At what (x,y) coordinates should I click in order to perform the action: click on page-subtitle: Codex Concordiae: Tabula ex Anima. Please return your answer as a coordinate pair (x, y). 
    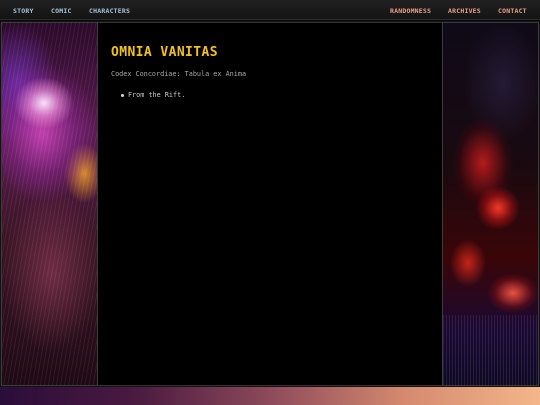
    Looking at the image, I should click on (179, 74).